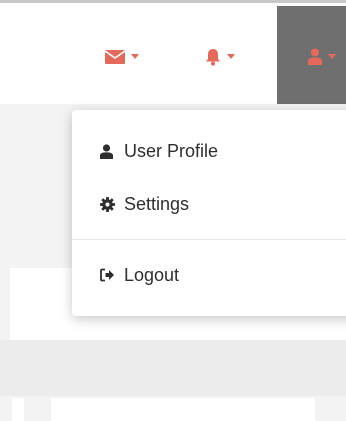 This screenshot has width=346, height=421. What do you see at coordinates (209, 275) in the screenshot?
I see `menu-item-logout: Logout` at bounding box center [209, 275].